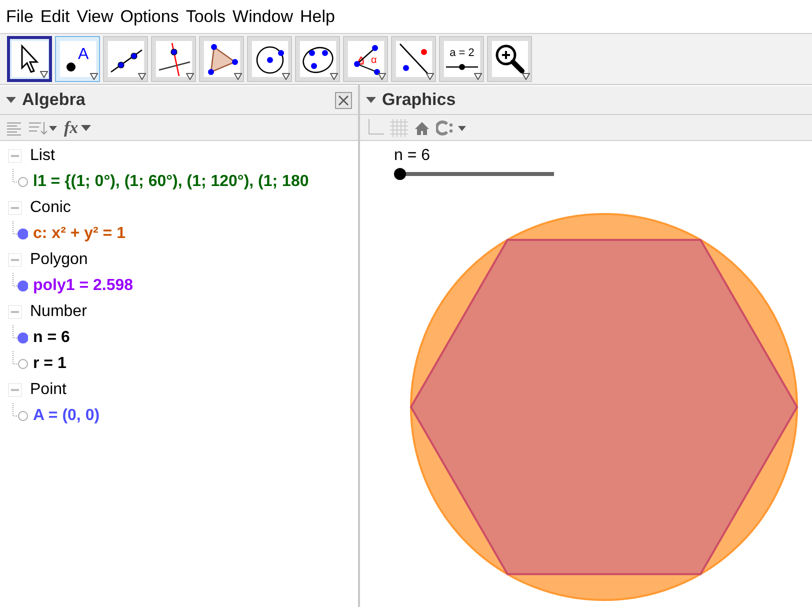  What do you see at coordinates (77, 59) in the screenshot?
I see `tool-button: A` at bounding box center [77, 59].